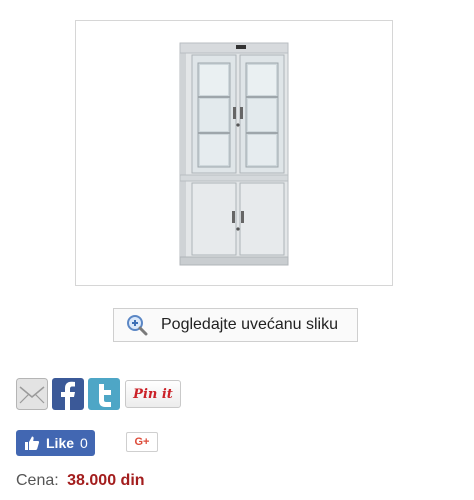 This screenshot has width=474, height=500. I want to click on pinterest-pinit-button: Pin it, so click(153, 394).